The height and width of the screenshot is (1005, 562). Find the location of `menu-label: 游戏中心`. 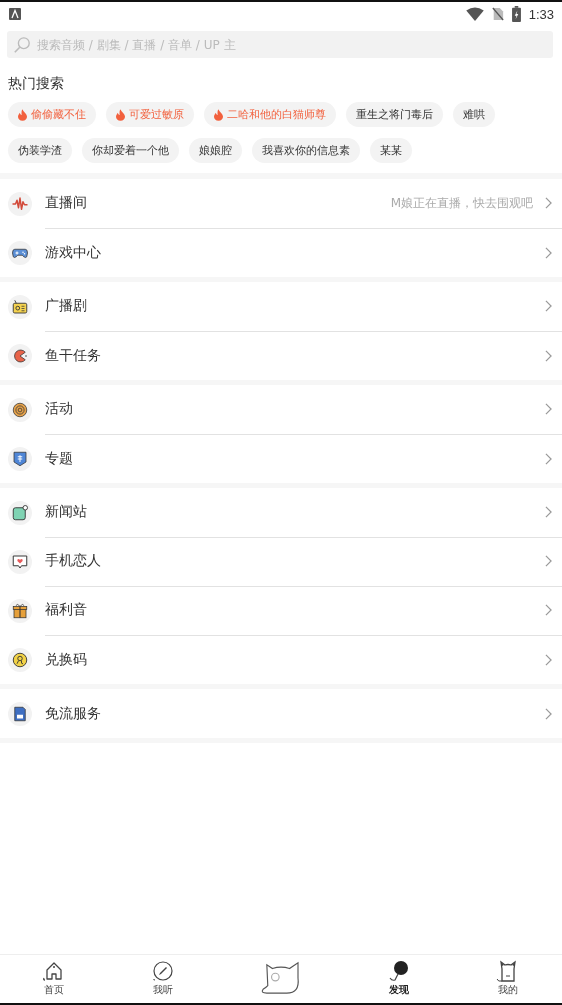

menu-label: 游戏中心 is located at coordinates (73, 252).